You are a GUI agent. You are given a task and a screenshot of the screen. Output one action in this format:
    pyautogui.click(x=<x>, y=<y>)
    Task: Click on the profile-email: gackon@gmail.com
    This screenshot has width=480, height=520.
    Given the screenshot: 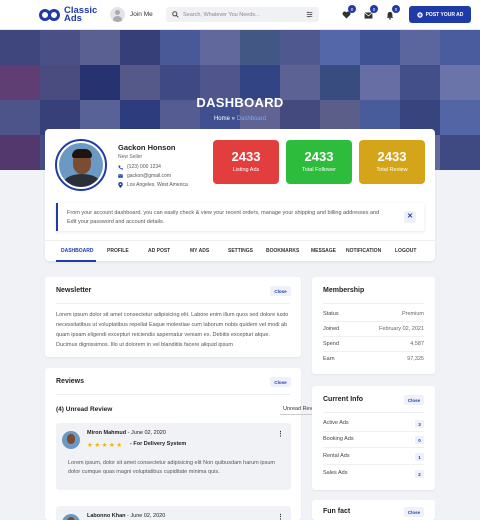 What is the action you would take?
    pyautogui.click(x=144, y=176)
    